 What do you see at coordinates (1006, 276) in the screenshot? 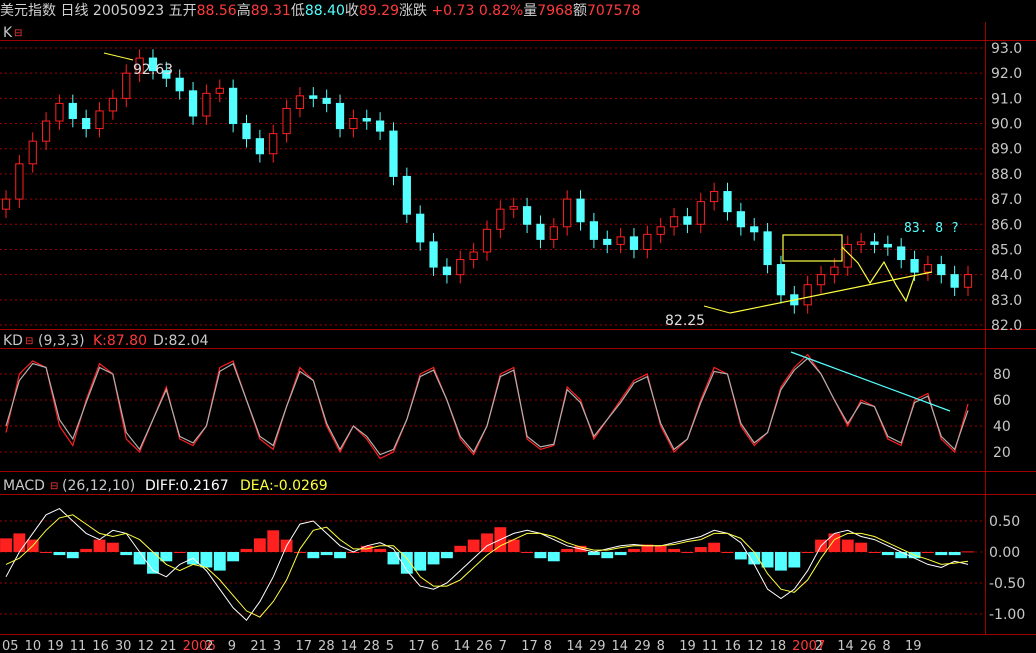
I see `price-tick-label: 84.0` at bounding box center [1006, 276].